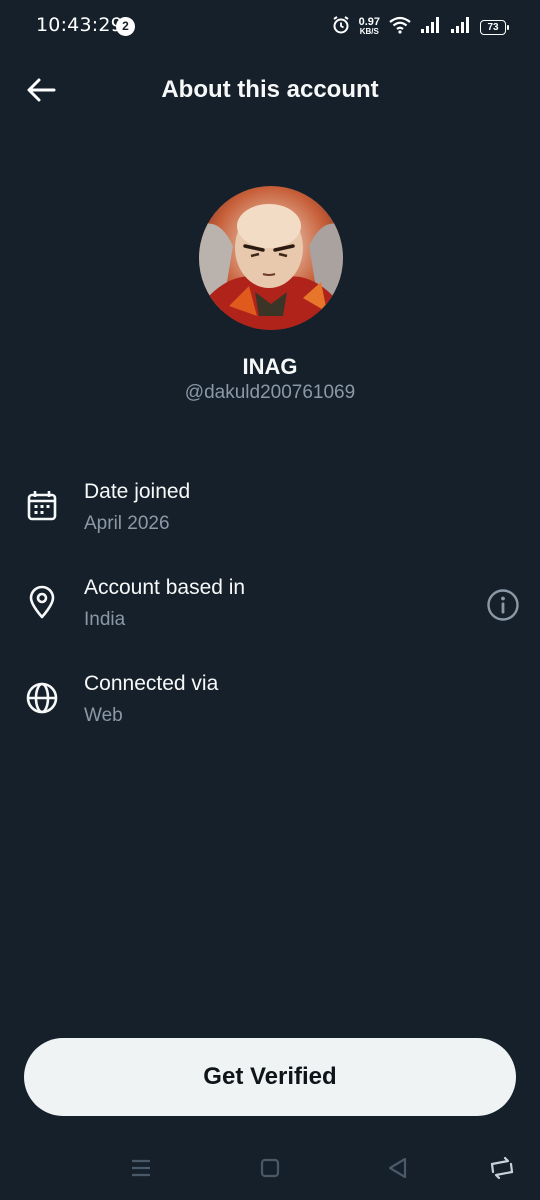 The image size is (540, 1200). What do you see at coordinates (341, 27) in the screenshot?
I see `alarm-icon` at bounding box center [341, 27].